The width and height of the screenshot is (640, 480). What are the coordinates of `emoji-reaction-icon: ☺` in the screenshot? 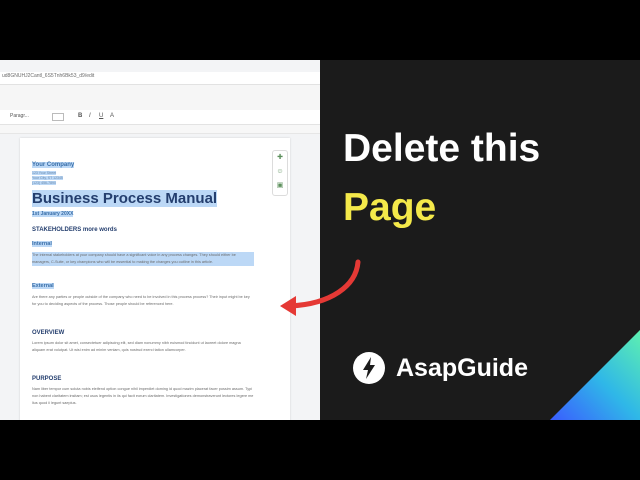 It's located at (280, 172).